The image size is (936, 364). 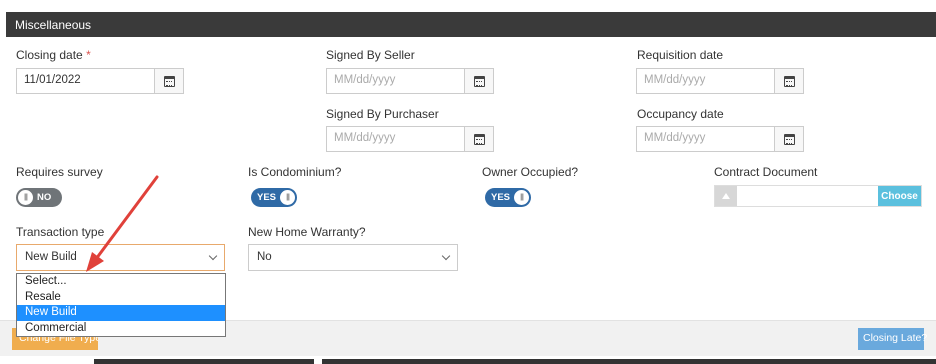 I want to click on dropdown-option: Resale, so click(x=121, y=298).